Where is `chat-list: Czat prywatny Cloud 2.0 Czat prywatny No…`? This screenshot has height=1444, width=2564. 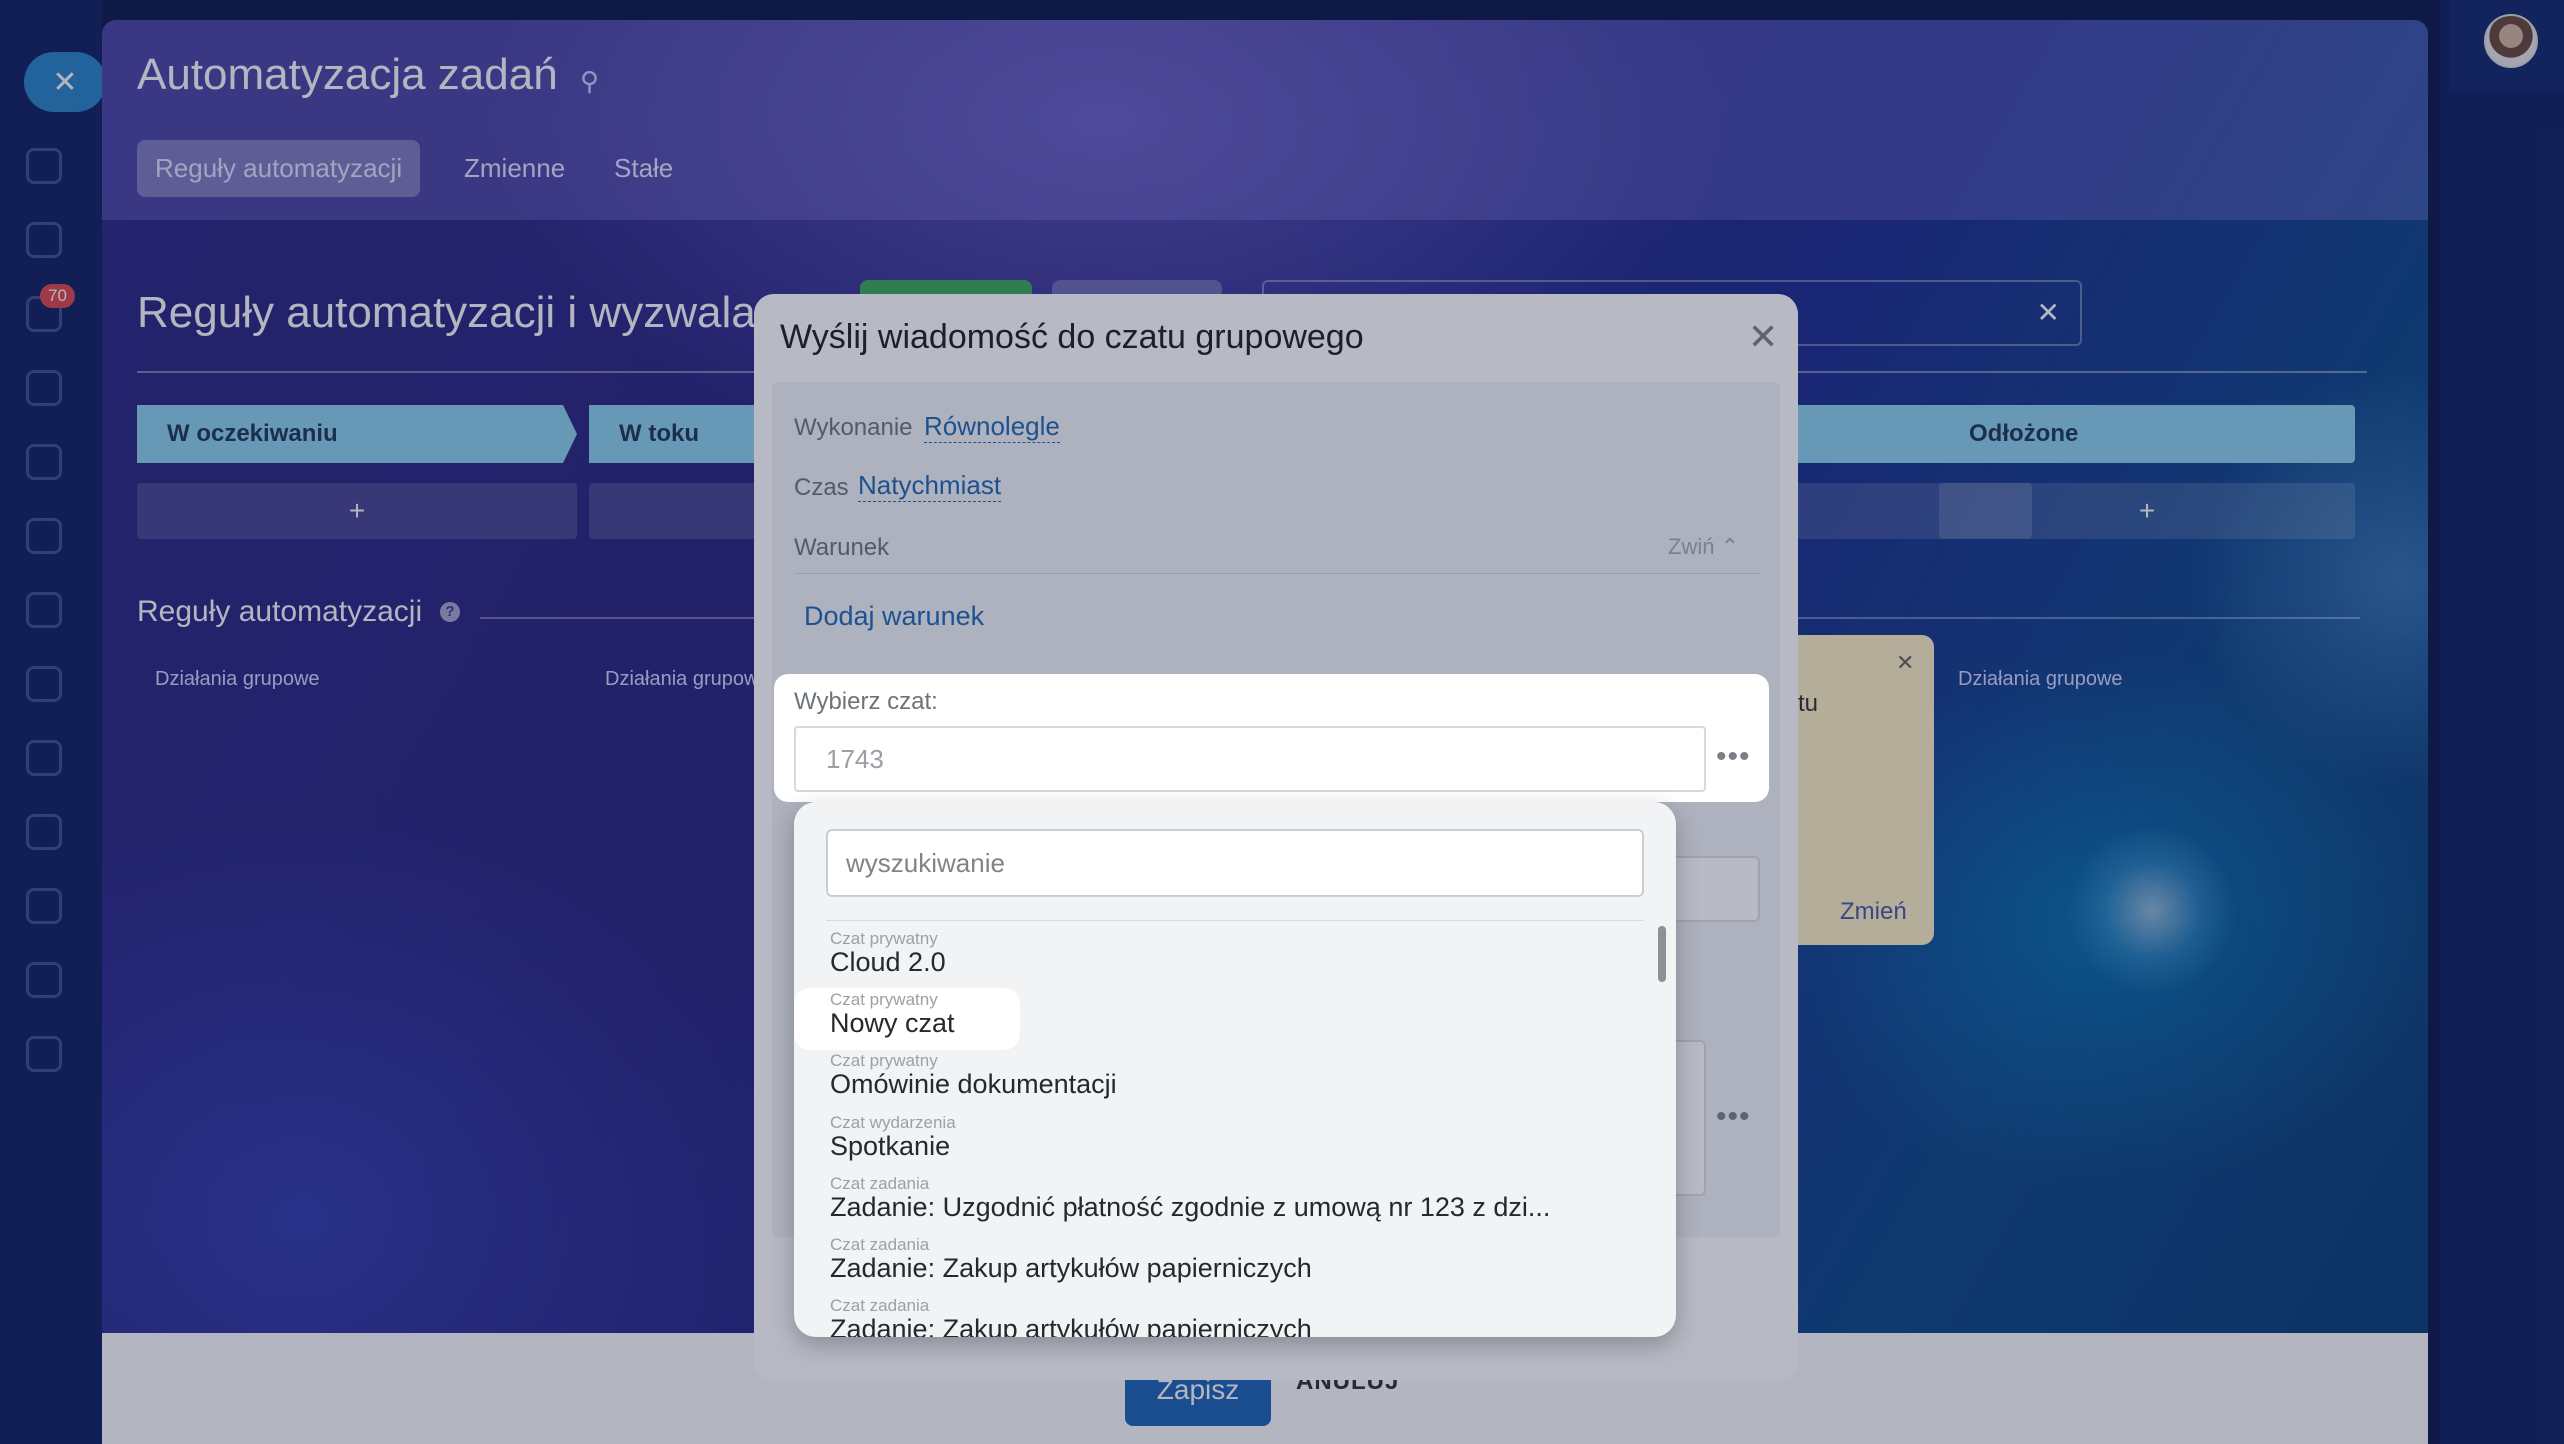 chat-list: Czat prywatny Cloud 2.0 Czat prywatny No… is located at coordinates (1225, 1131).